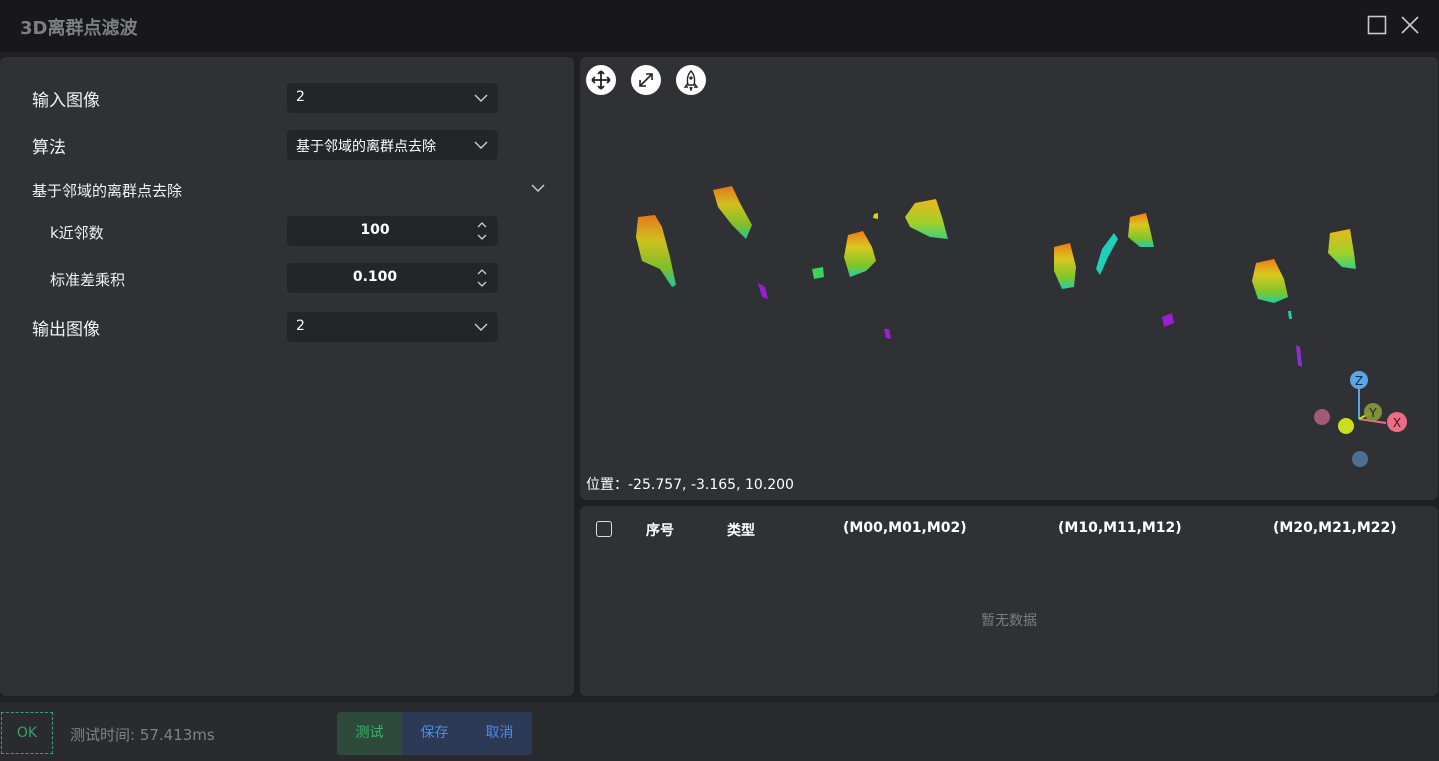 The width and height of the screenshot is (1439, 761). I want to click on cursor-position-readout: 位置：-25.757, -3.165, 10.200, so click(690, 484).